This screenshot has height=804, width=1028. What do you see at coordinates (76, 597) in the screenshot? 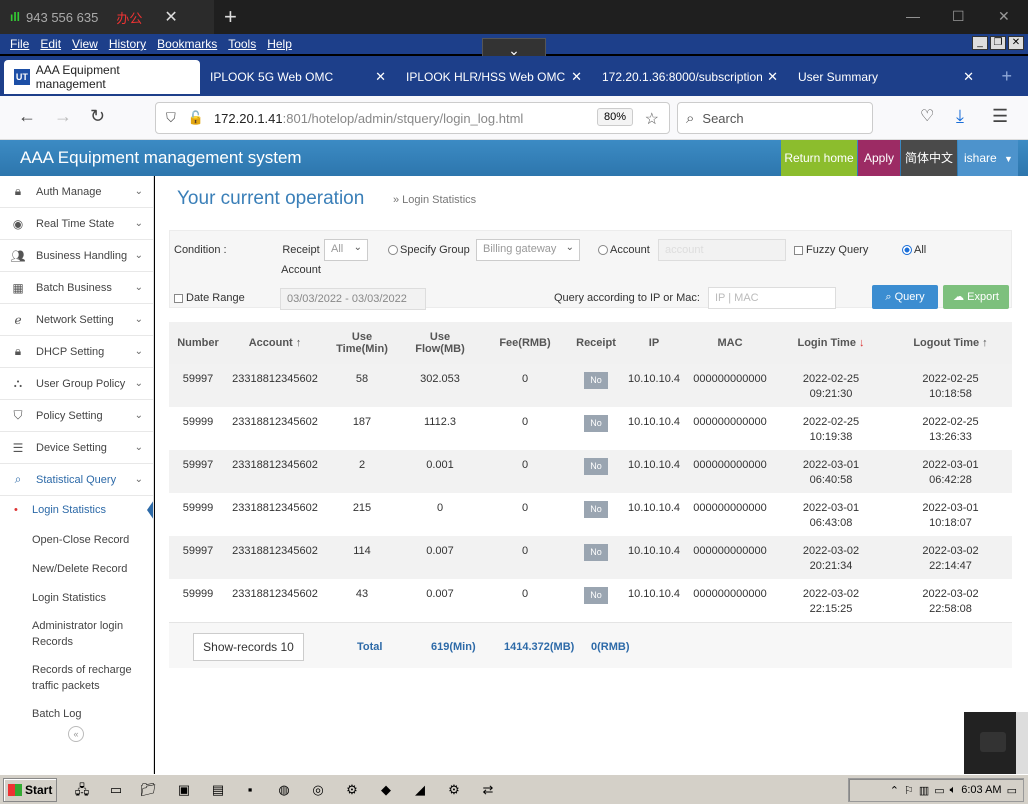
I see `sidebar-sub-login-statistics-2: Login Statistics` at bounding box center [76, 597].